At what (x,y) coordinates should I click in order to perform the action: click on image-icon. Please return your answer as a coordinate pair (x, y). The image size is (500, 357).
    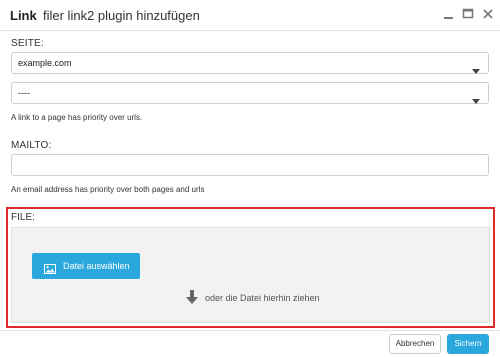
    Looking at the image, I should click on (50, 267).